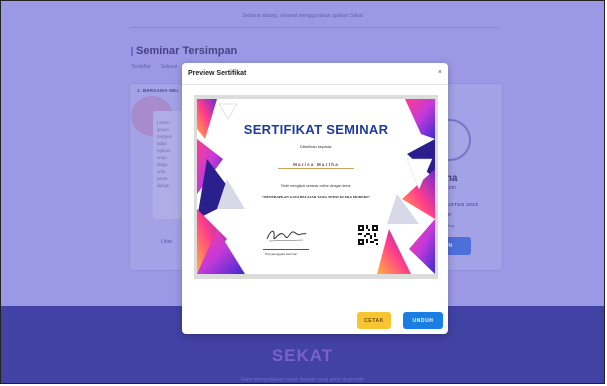  What do you see at coordinates (316, 168) in the screenshot?
I see `recipient-underline` at bounding box center [316, 168].